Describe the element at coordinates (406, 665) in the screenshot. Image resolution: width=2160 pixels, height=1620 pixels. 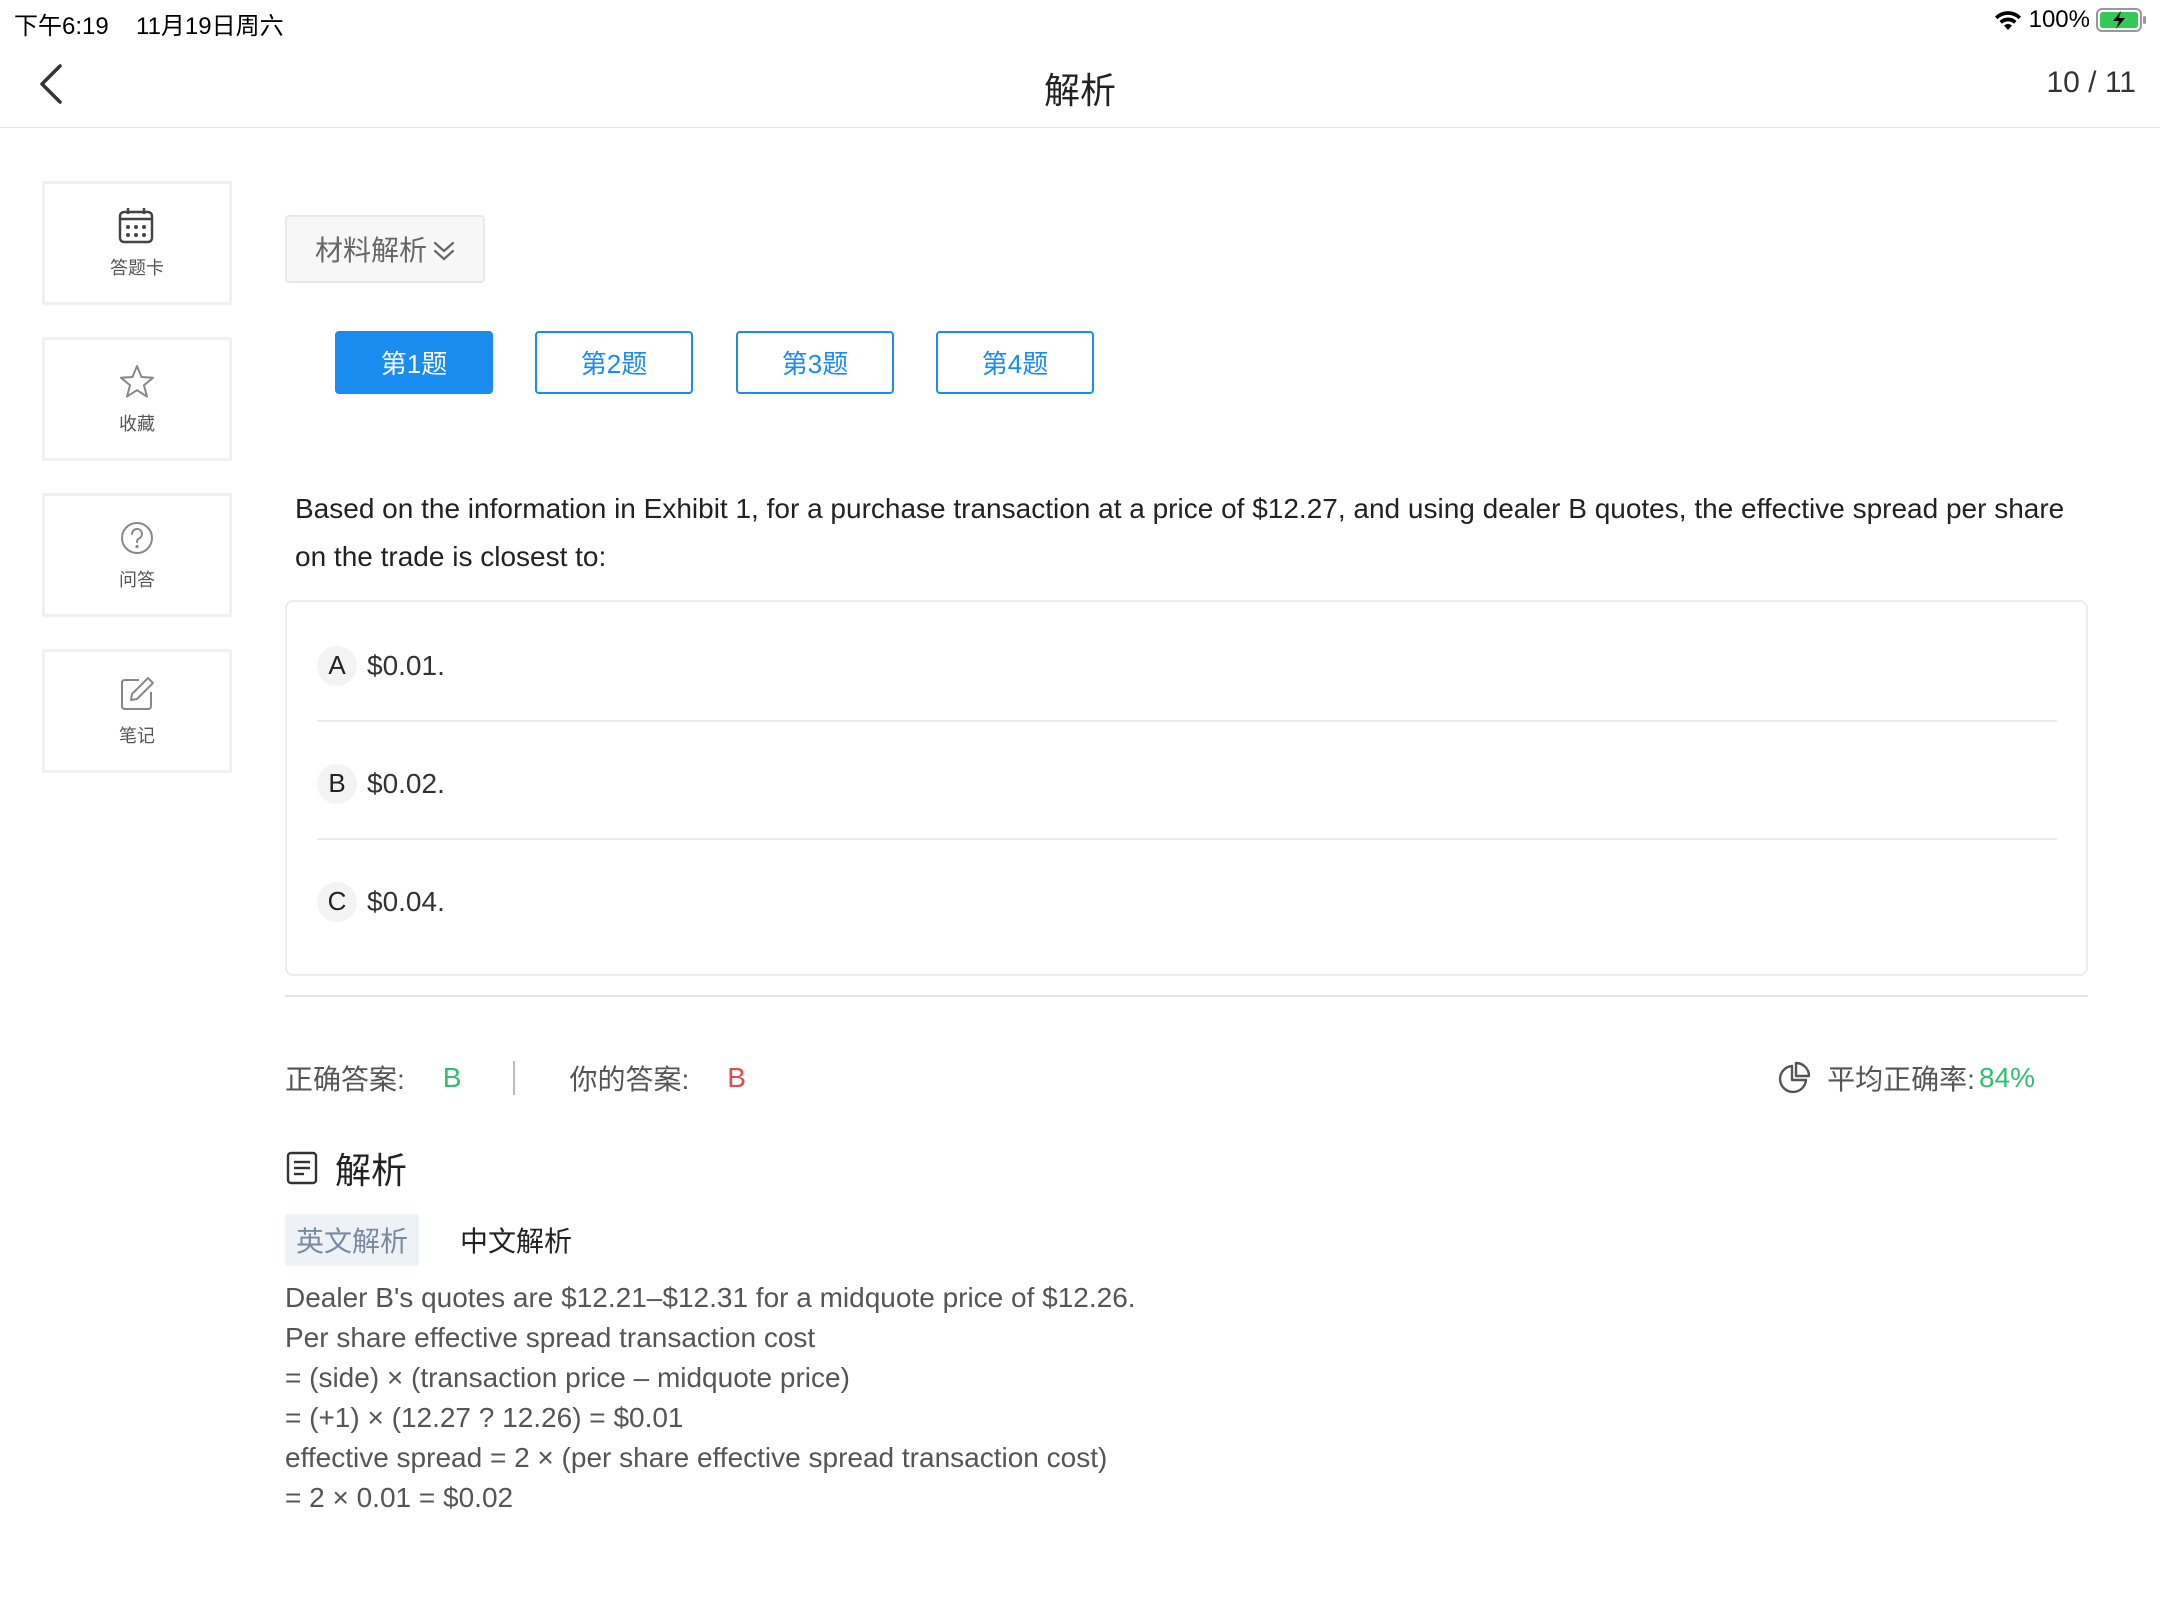
I see `option-text: $0.01.` at that location.